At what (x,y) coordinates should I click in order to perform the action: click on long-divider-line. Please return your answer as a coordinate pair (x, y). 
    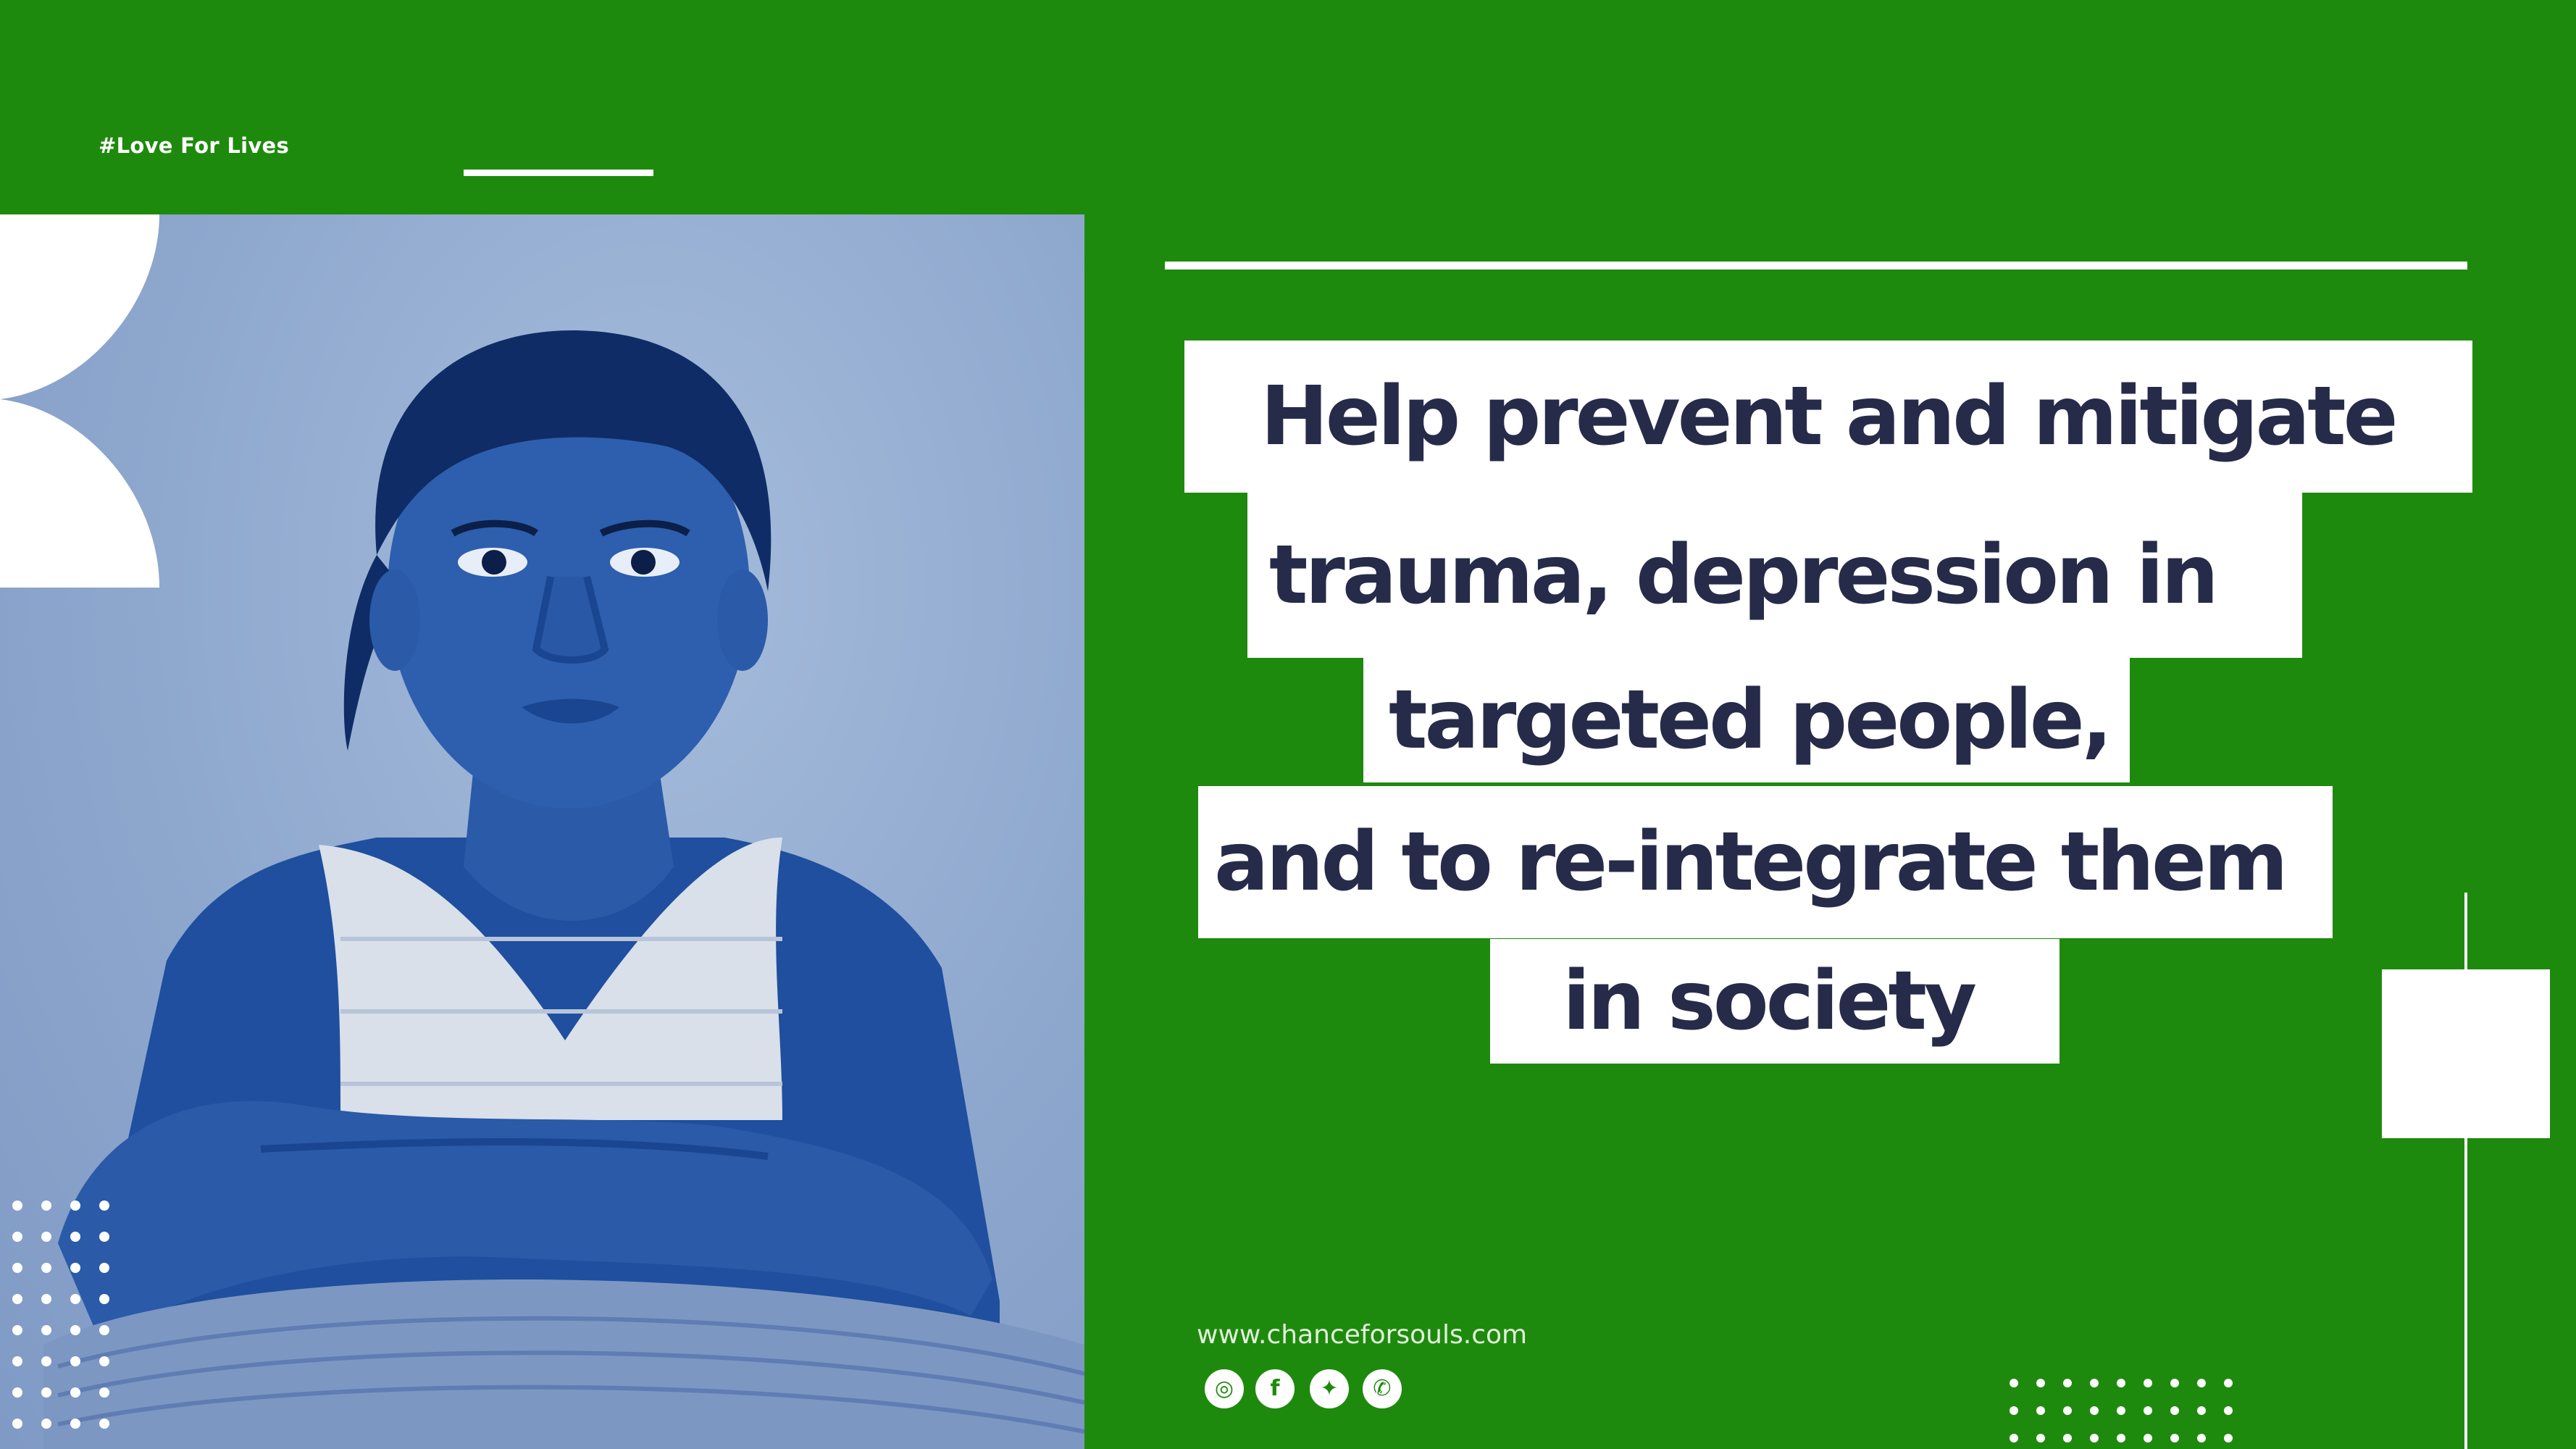
    Looking at the image, I should click on (1816, 266).